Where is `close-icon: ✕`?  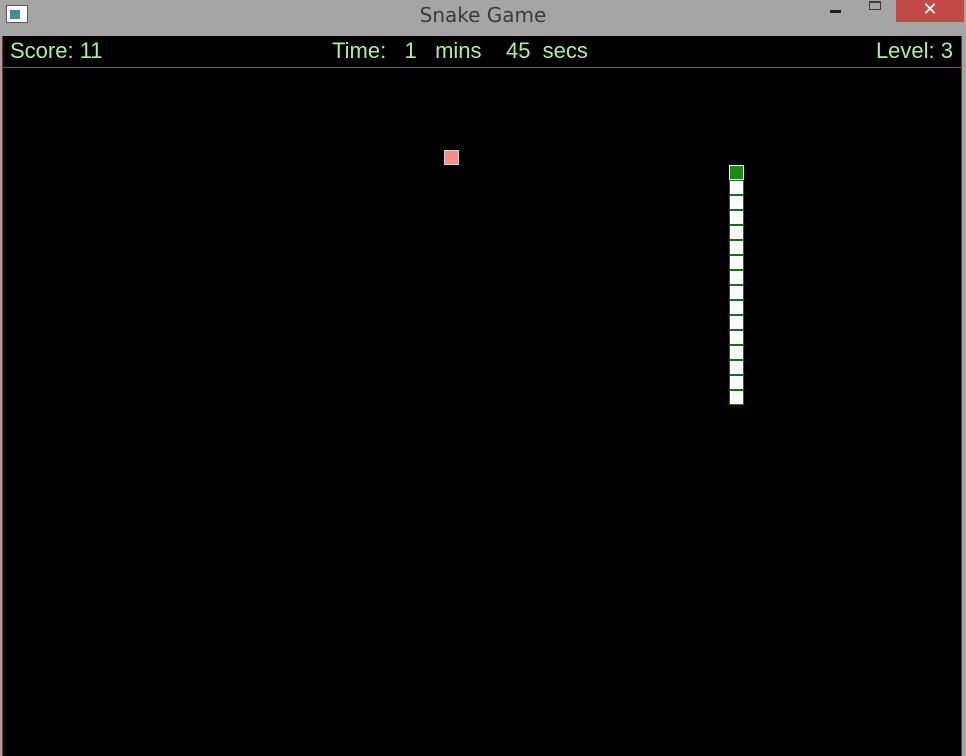
close-icon: ✕ is located at coordinates (930, 10).